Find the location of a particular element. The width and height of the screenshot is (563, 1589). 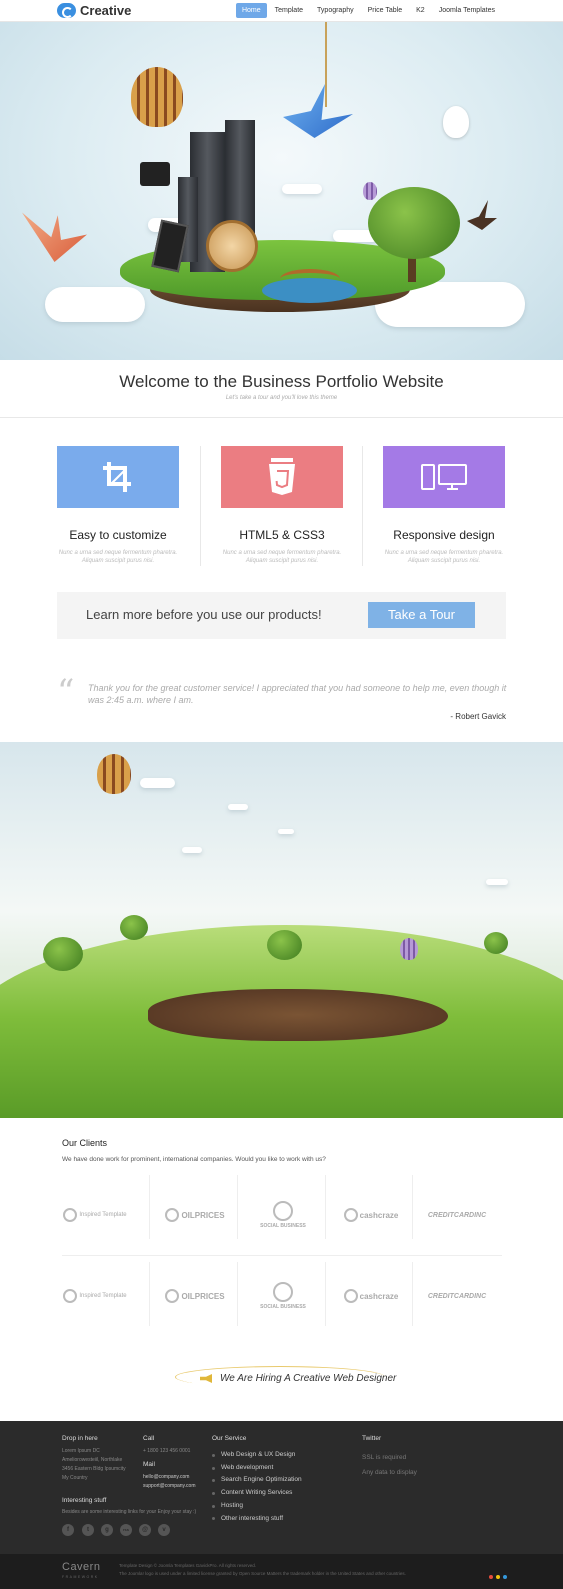

google-icon: g is located at coordinates (107, 1530).